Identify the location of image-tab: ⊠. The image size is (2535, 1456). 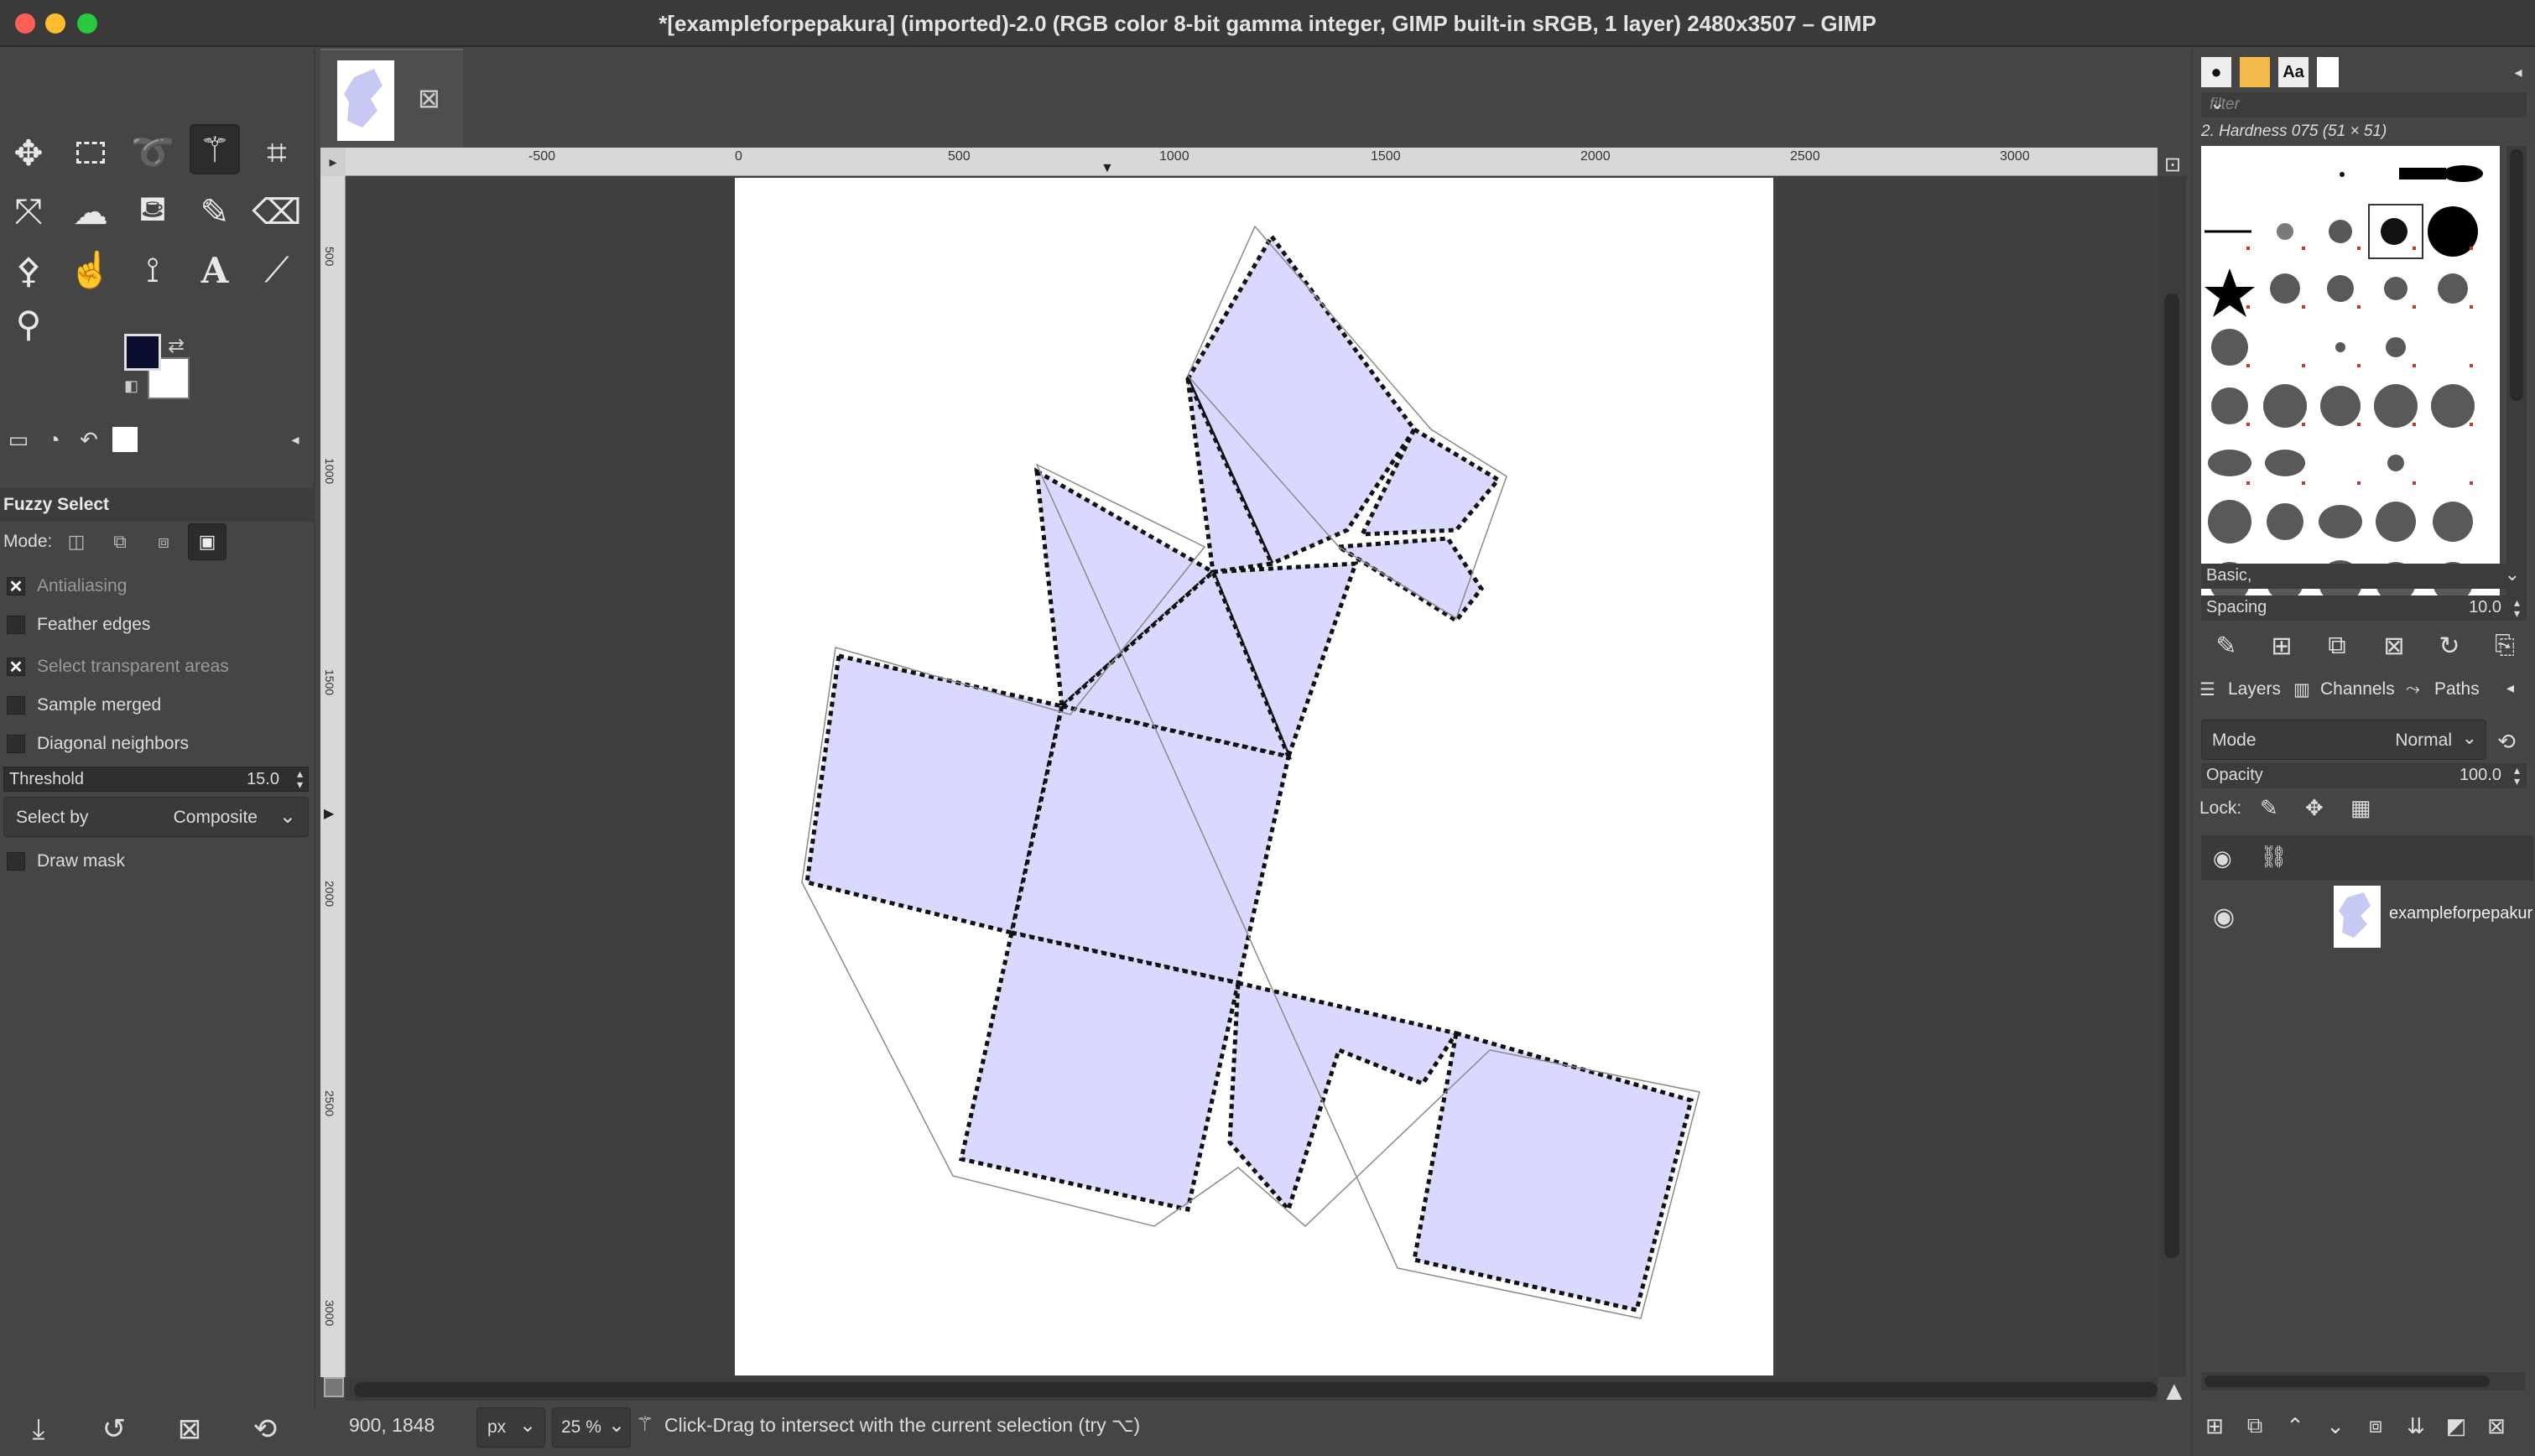
(391, 98).